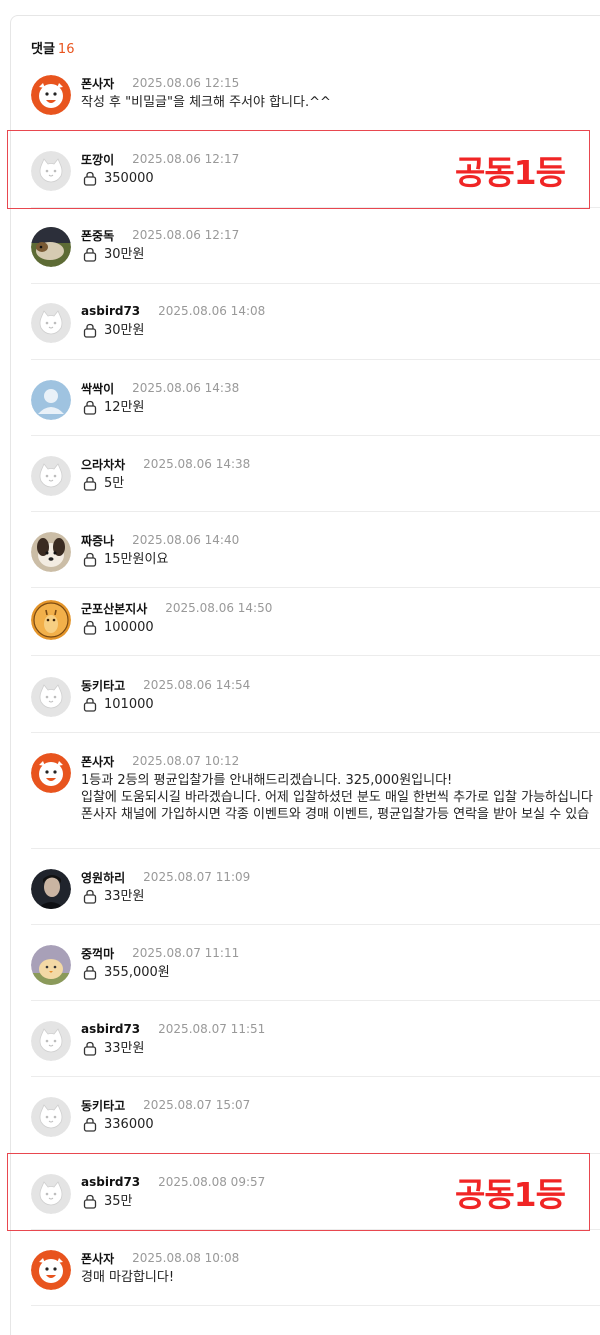 The height and width of the screenshot is (1335, 600). Describe the element at coordinates (197, 877) in the screenshot. I see `comment-date: 2025.08.07 11:09` at that location.